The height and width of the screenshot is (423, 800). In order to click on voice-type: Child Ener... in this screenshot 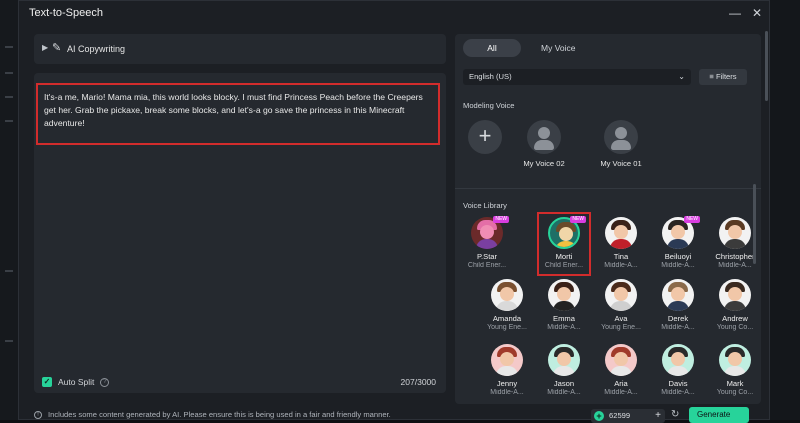, I will do `click(487, 265)`.